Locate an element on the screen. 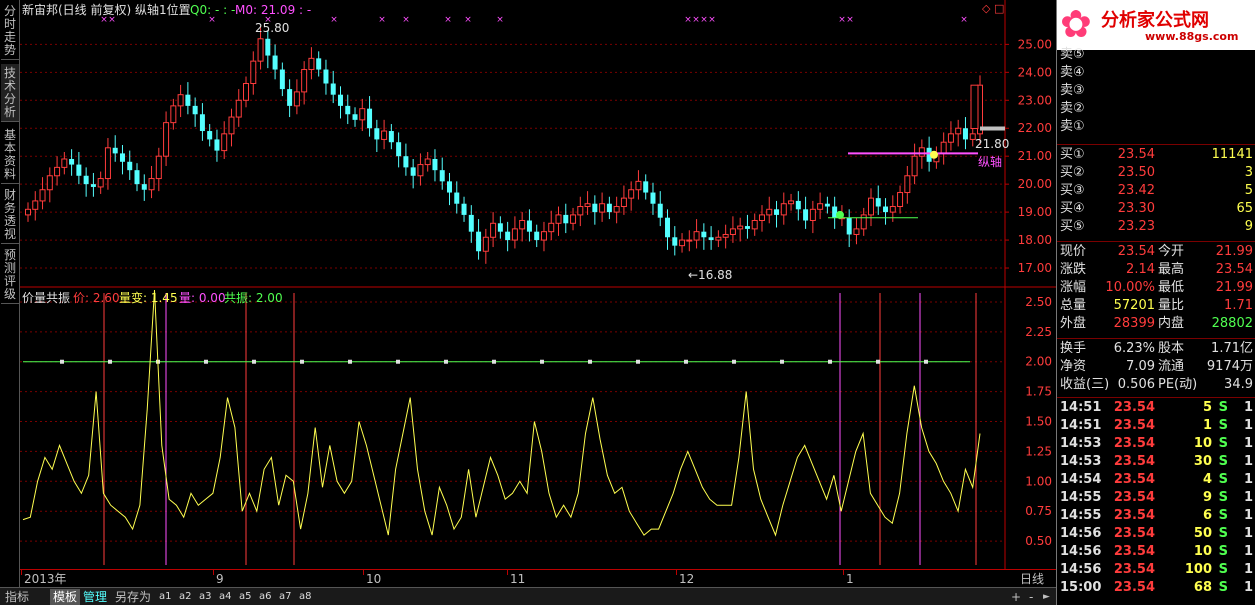  bottom-tab-3: 另存为 is located at coordinates (133, 597).